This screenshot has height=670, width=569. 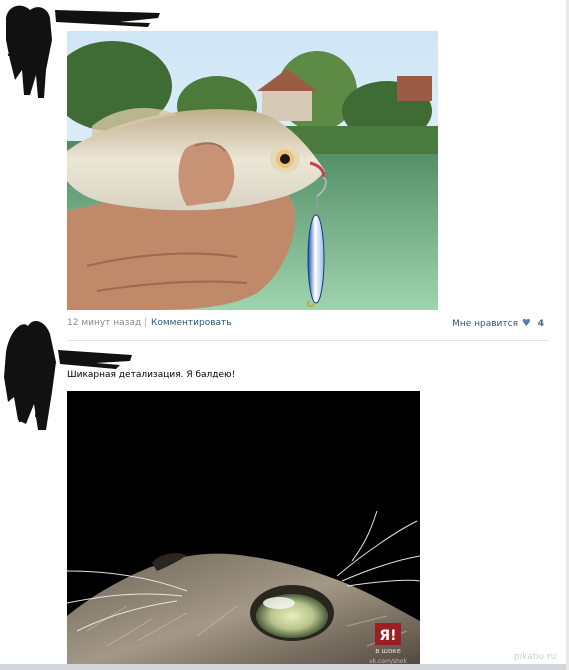 What do you see at coordinates (540, 324) in the screenshot?
I see `like-count: 4` at bounding box center [540, 324].